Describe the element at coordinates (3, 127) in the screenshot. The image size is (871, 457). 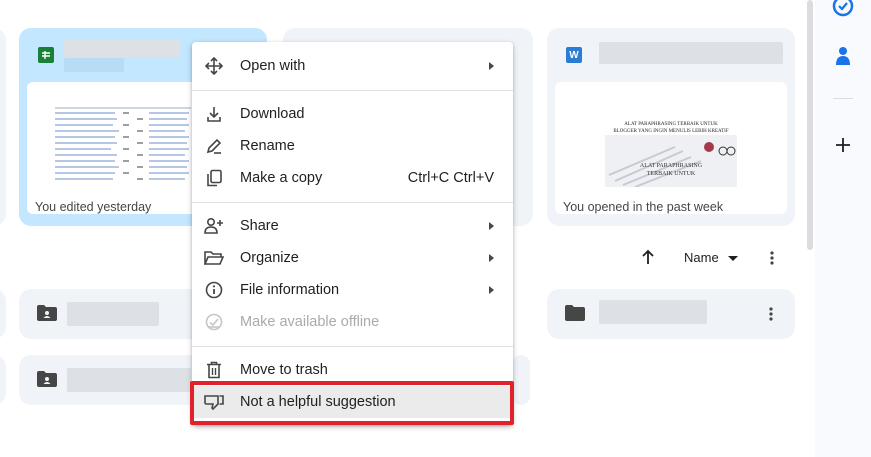
I see `partial-card-left` at that location.